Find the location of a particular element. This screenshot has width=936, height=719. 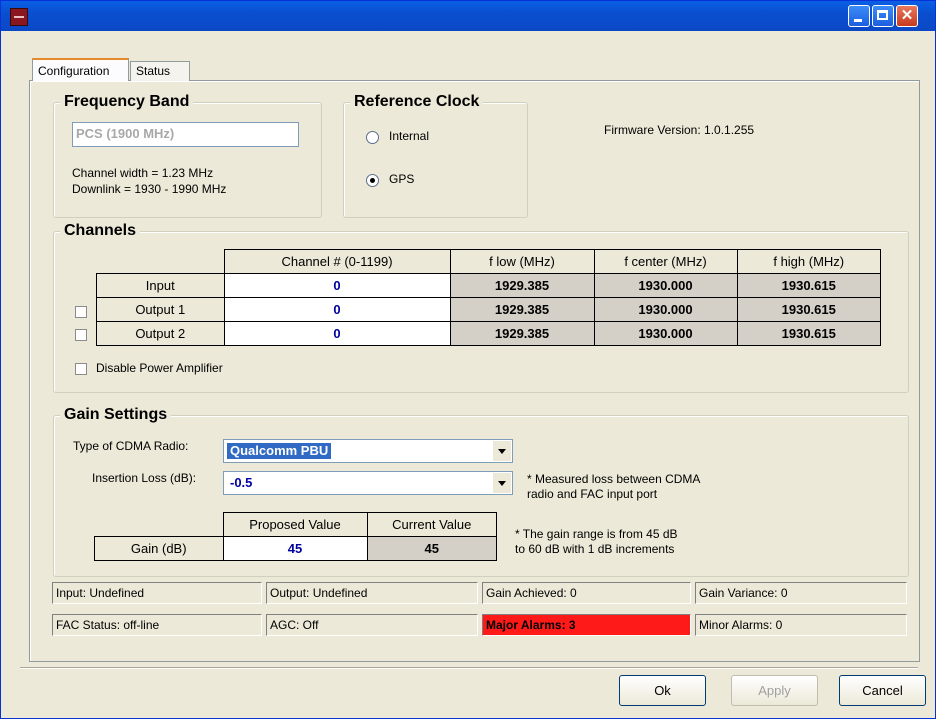

gps-radio is located at coordinates (372, 180).